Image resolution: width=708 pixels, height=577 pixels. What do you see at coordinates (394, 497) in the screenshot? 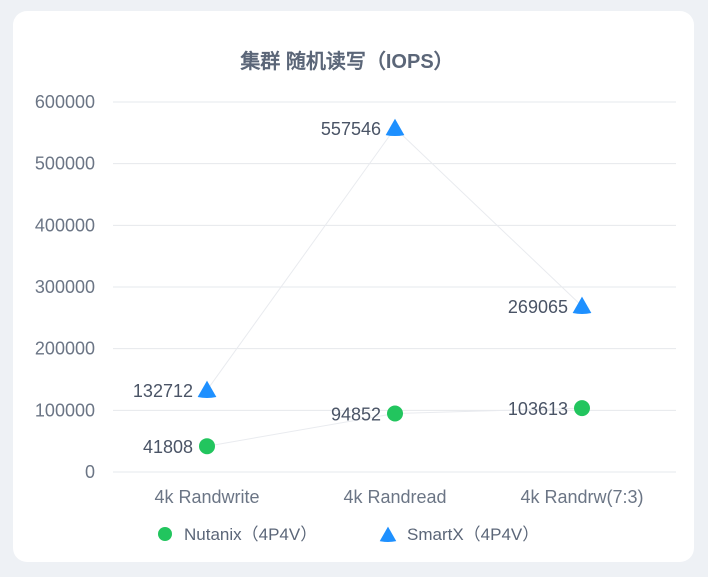
I see `x-tick-label: 4k Randread` at bounding box center [394, 497].